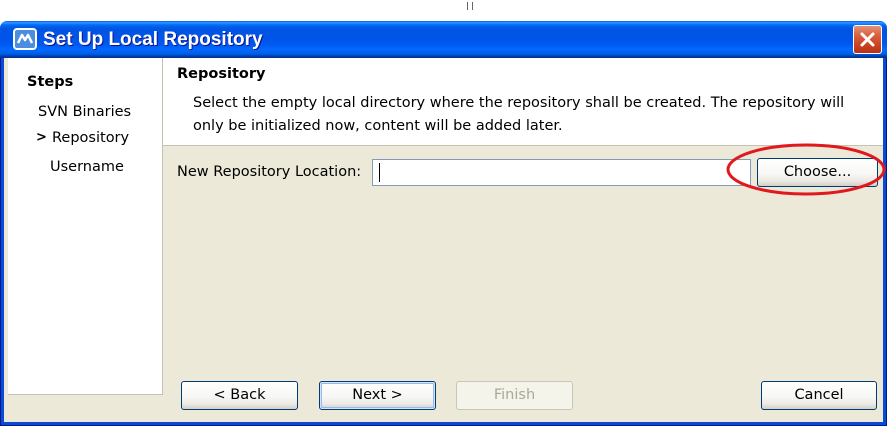  What do you see at coordinates (514, 395) in the screenshot?
I see `finish-button: Finish` at bounding box center [514, 395].